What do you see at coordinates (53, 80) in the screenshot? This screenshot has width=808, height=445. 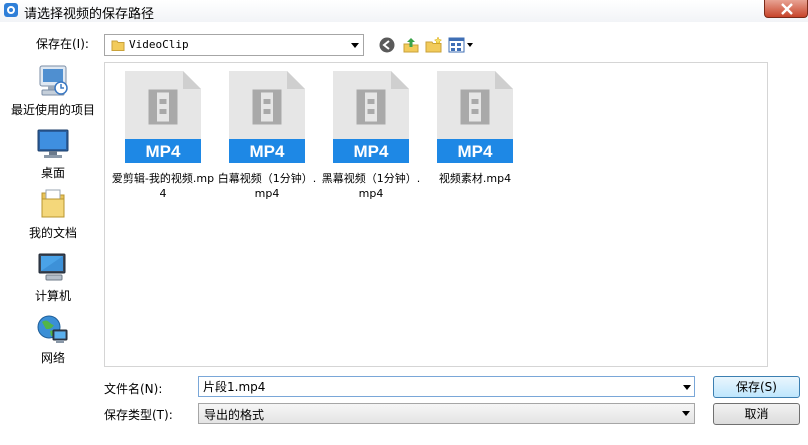 I see `recent-items-icon` at bounding box center [53, 80].